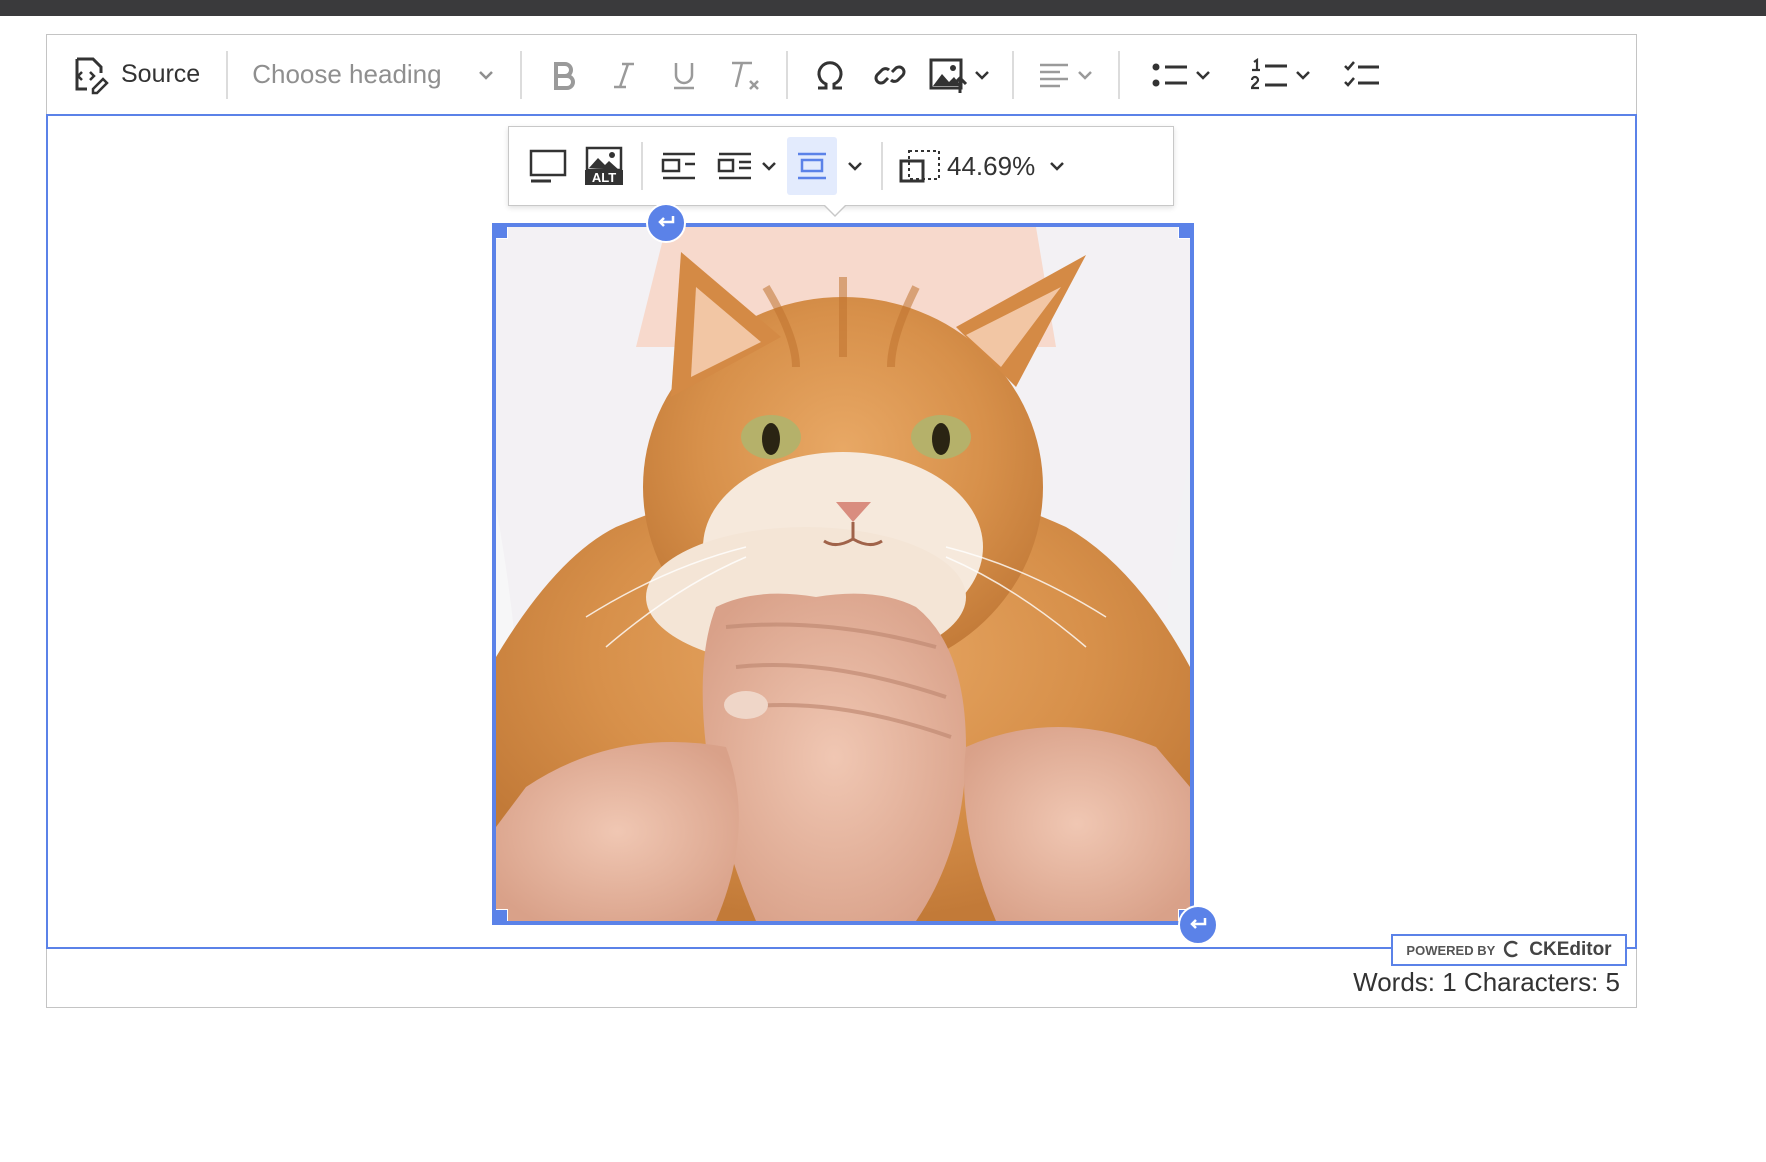 Image resolution: width=1766 pixels, height=1162 pixels. I want to click on alignment-dropdown, so click(1066, 75).